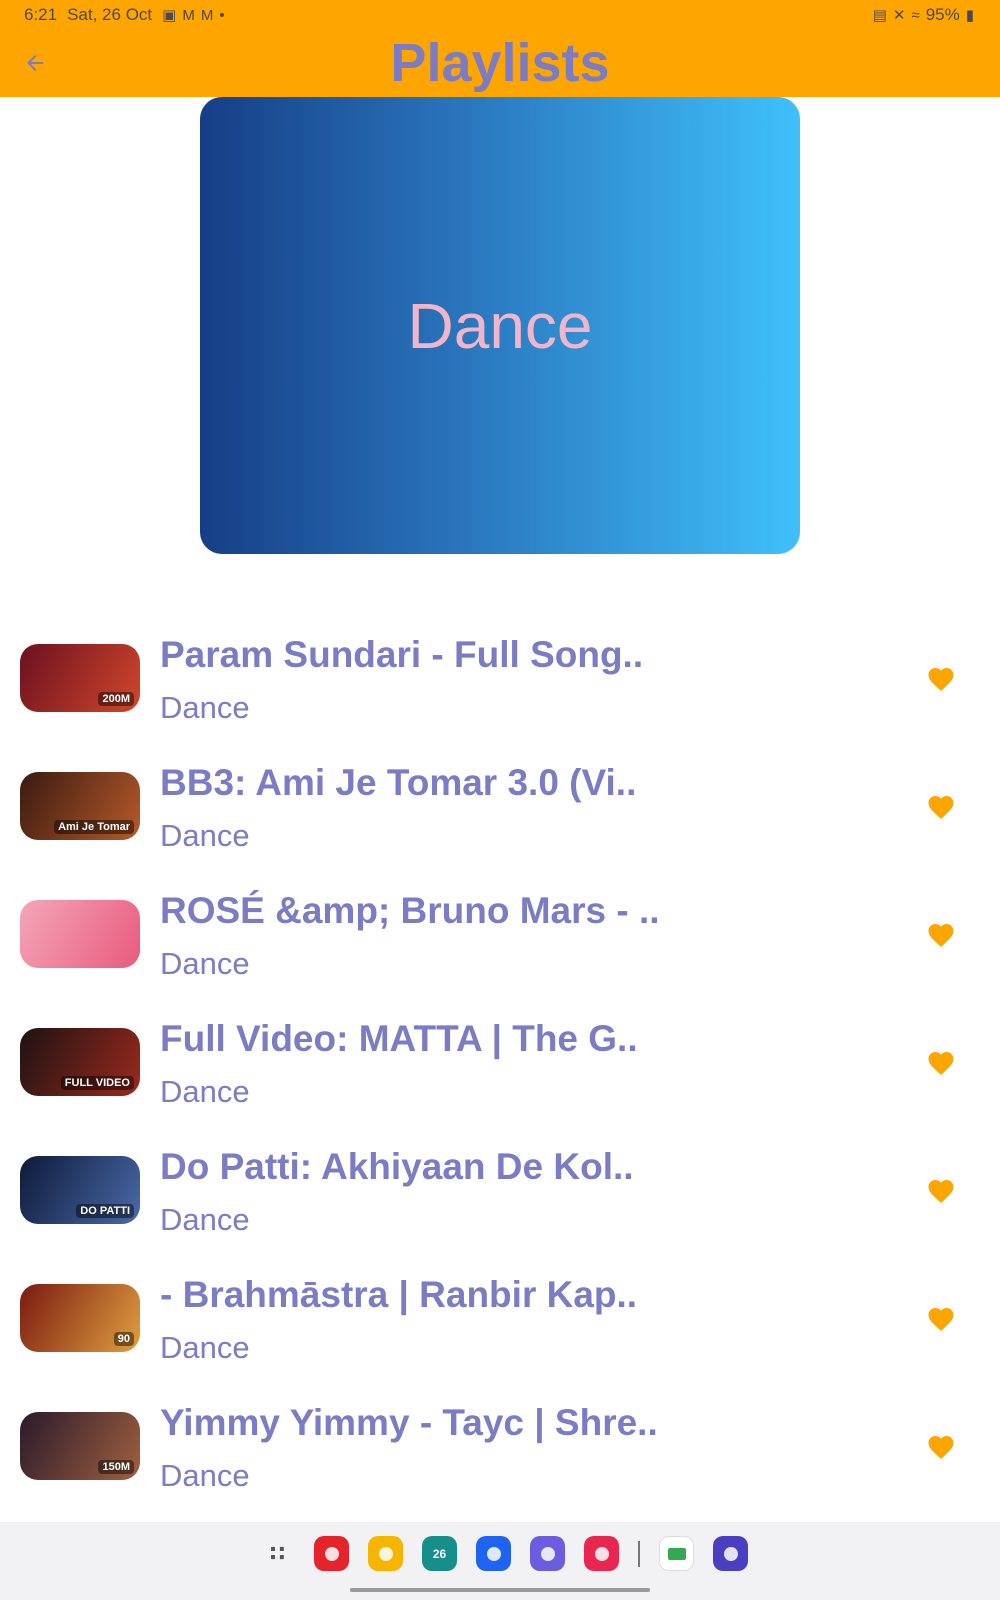 The height and width of the screenshot is (1600, 1000). What do you see at coordinates (331, 1553) in the screenshot?
I see `flipboard-icon` at bounding box center [331, 1553].